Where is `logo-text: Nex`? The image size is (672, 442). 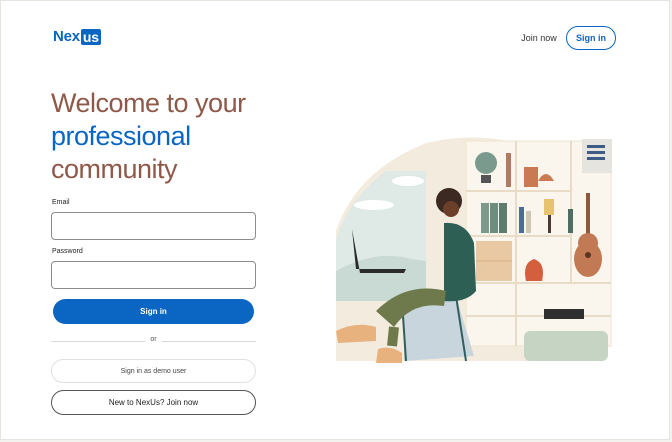
logo-text: Nex is located at coordinates (66, 36).